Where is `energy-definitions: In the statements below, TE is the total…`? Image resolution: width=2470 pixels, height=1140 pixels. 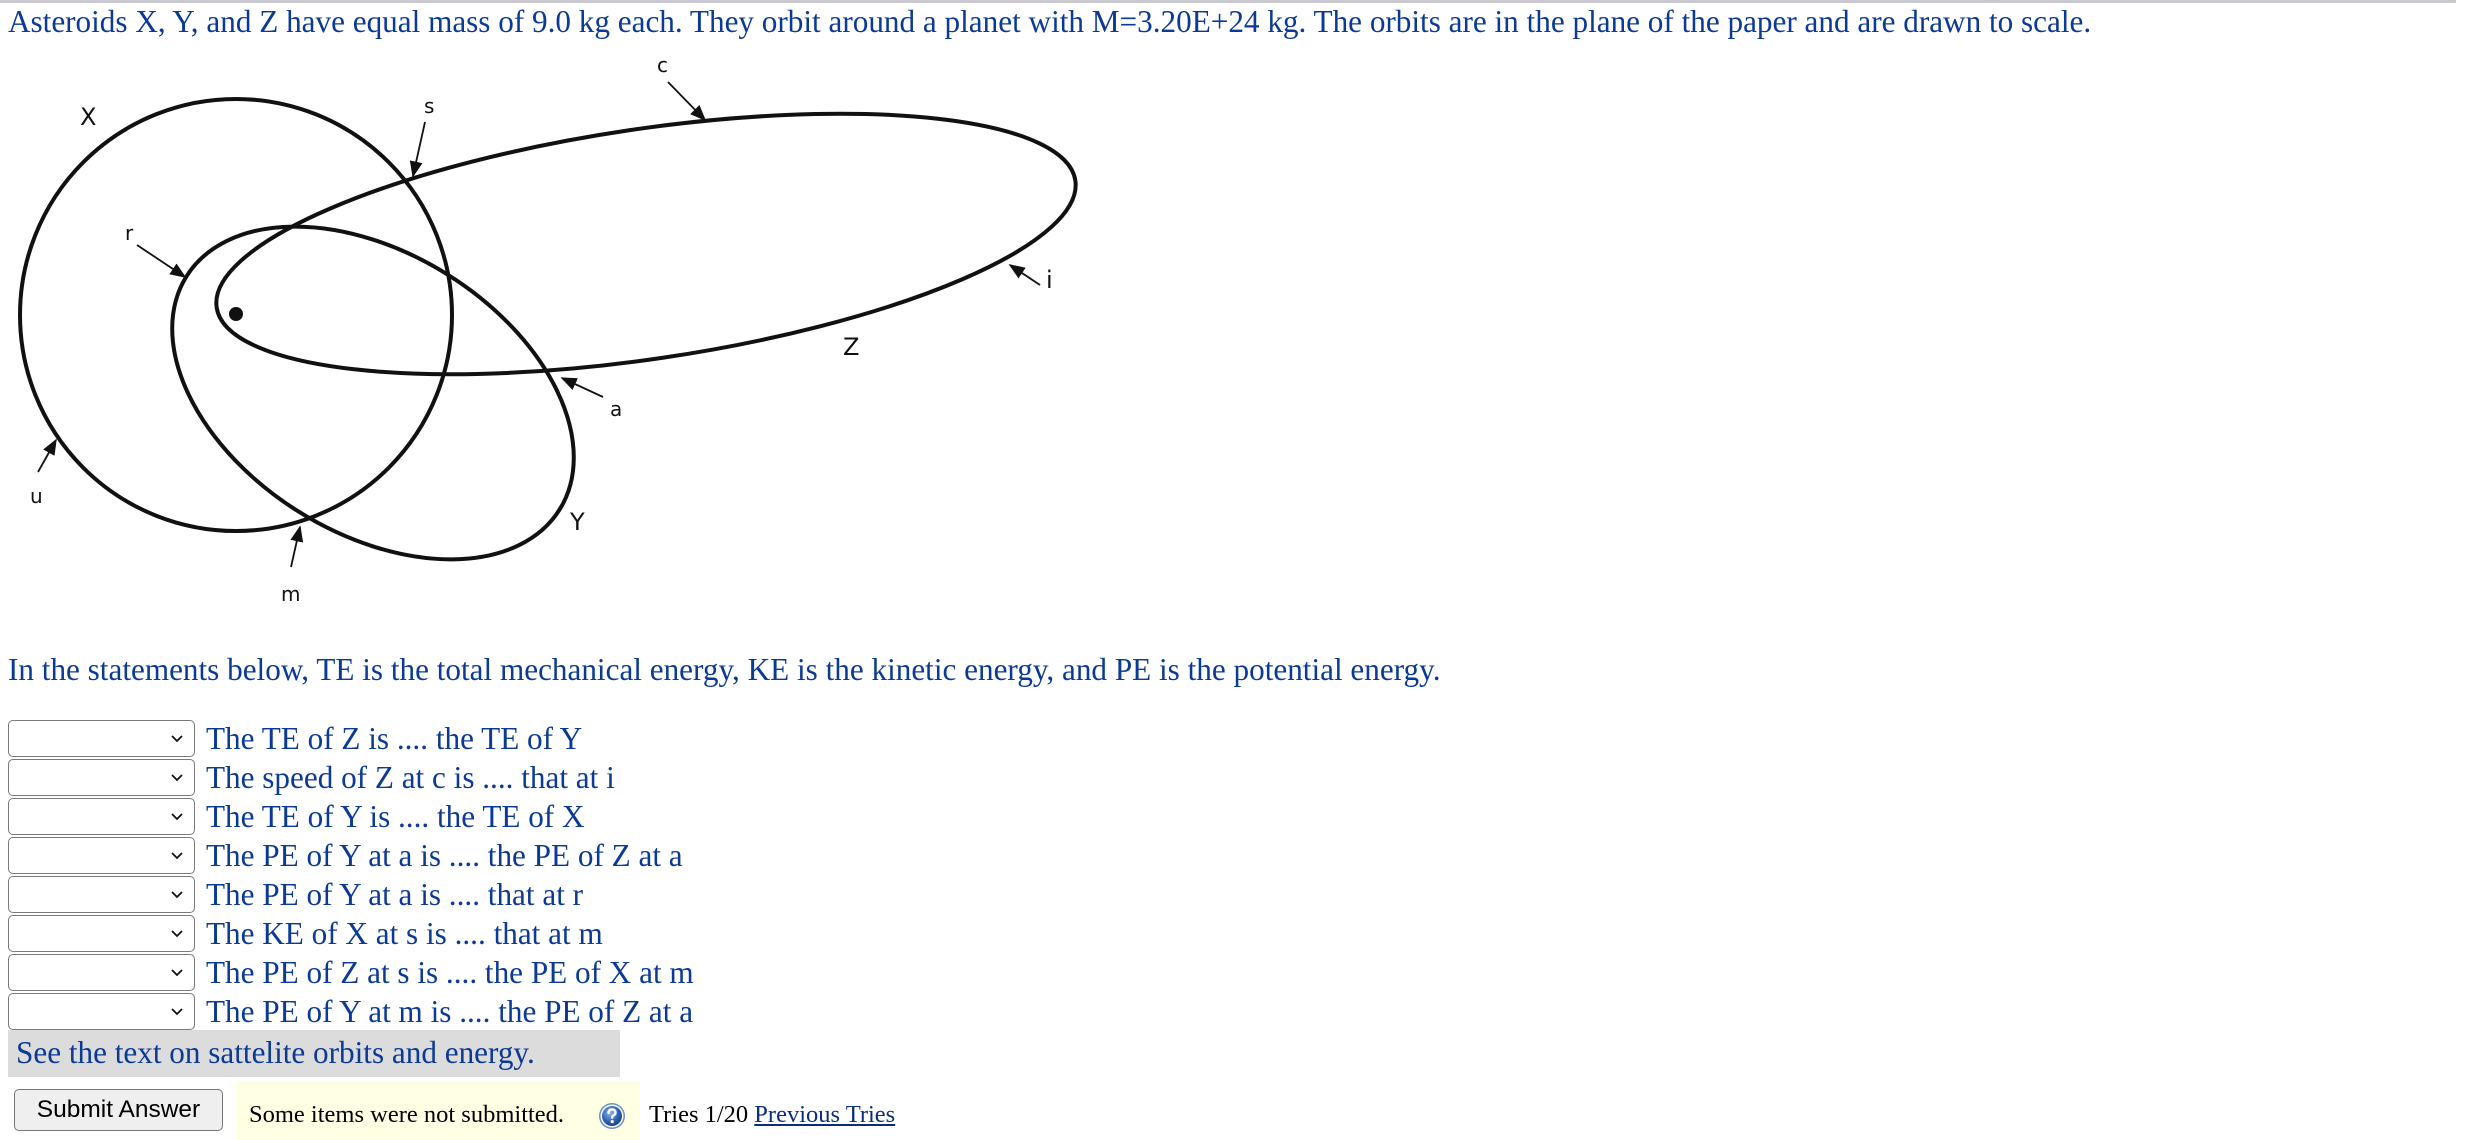
energy-definitions: In the statements below, TE is the total… is located at coordinates (724, 669).